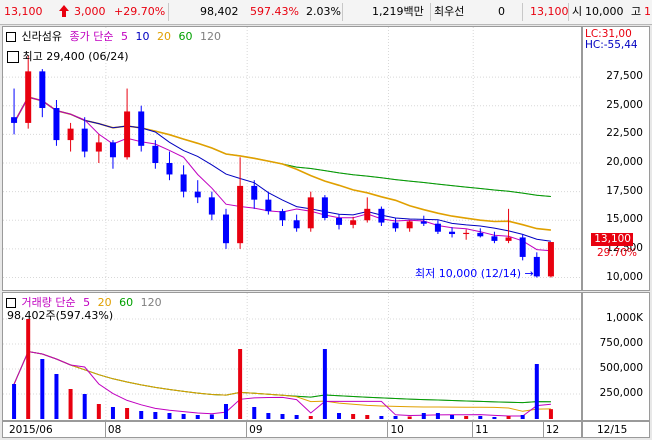 Image resolution: width=652 pixels, height=440 pixels. I want to click on last-date: 12/15, so click(612, 430).